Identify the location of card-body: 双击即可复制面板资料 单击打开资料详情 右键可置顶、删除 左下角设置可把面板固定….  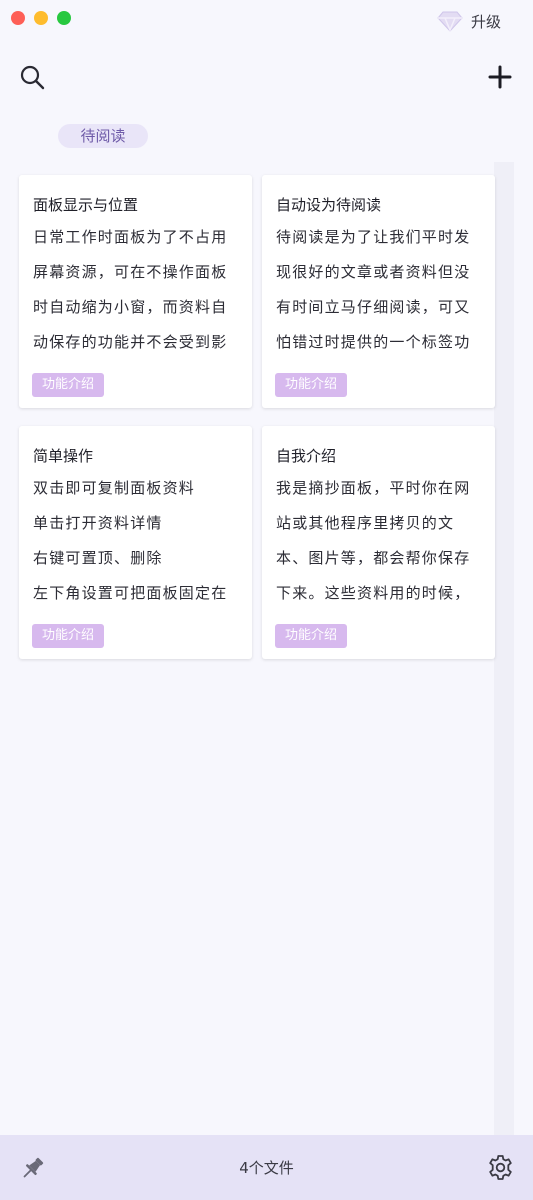
(136, 541).